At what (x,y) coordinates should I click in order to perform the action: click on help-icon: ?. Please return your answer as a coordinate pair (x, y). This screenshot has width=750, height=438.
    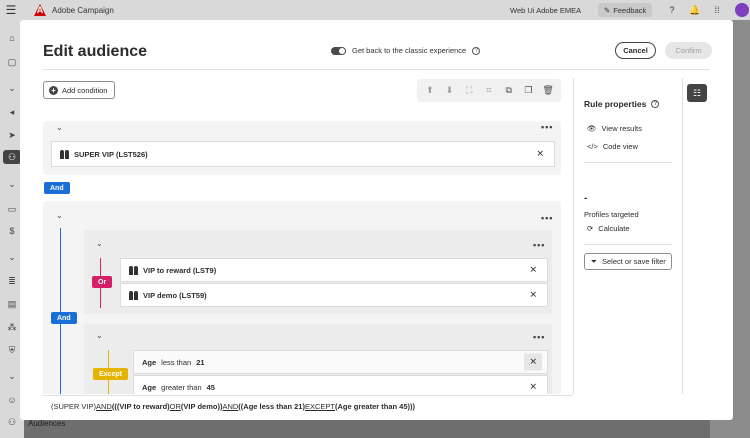
    Looking at the image, I should click on (672, 10).